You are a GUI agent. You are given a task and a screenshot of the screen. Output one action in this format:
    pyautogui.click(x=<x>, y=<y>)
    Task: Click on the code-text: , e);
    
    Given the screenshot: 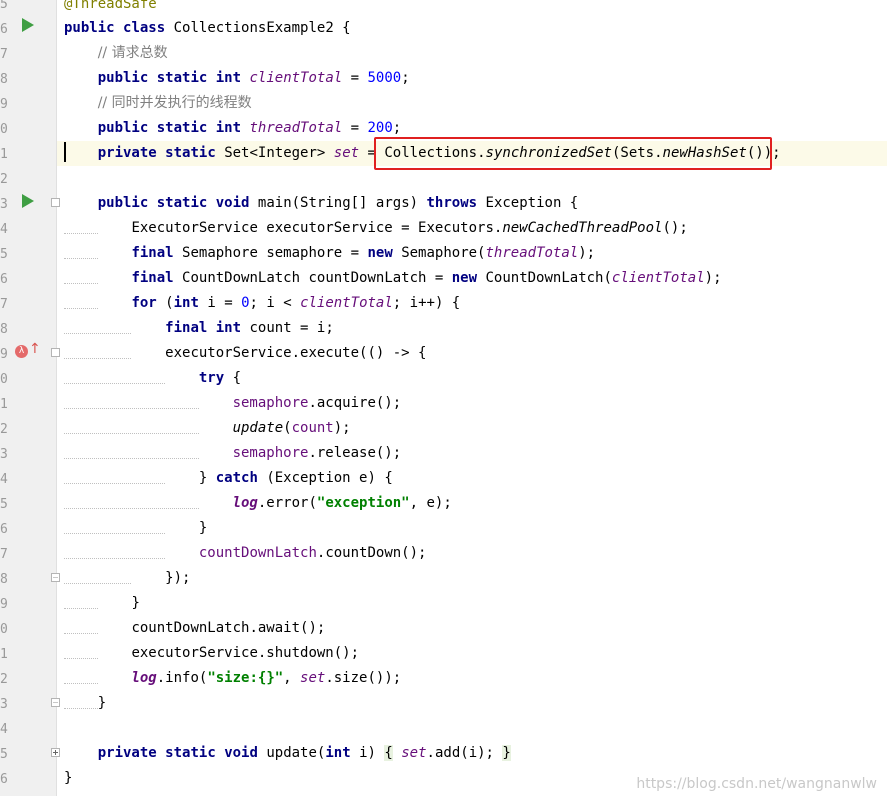 What is the action you would take?
    pyautogui.click(x=430, y=503)
    